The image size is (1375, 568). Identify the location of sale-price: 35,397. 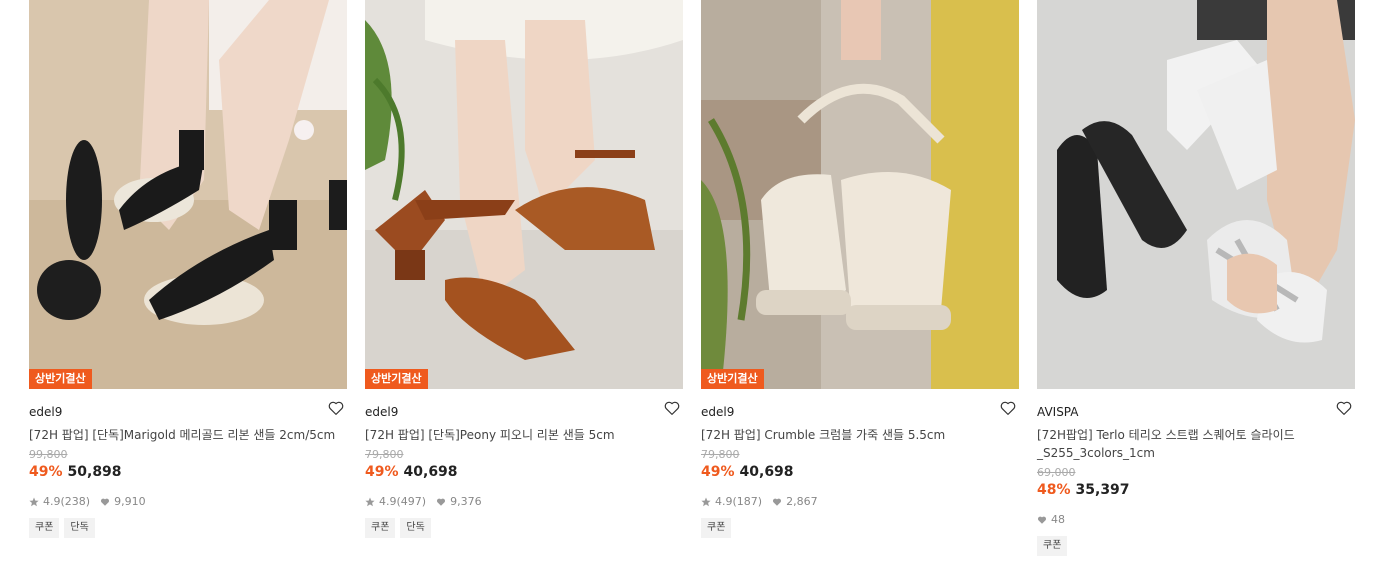
(1102, 490).